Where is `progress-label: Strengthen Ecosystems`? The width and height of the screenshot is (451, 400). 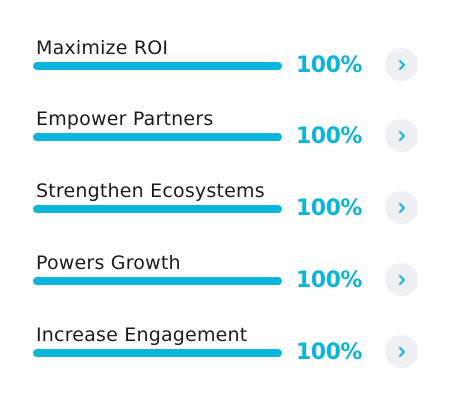
progress-label: Strengthen Ecosystems is located at coordinates (150, 191).